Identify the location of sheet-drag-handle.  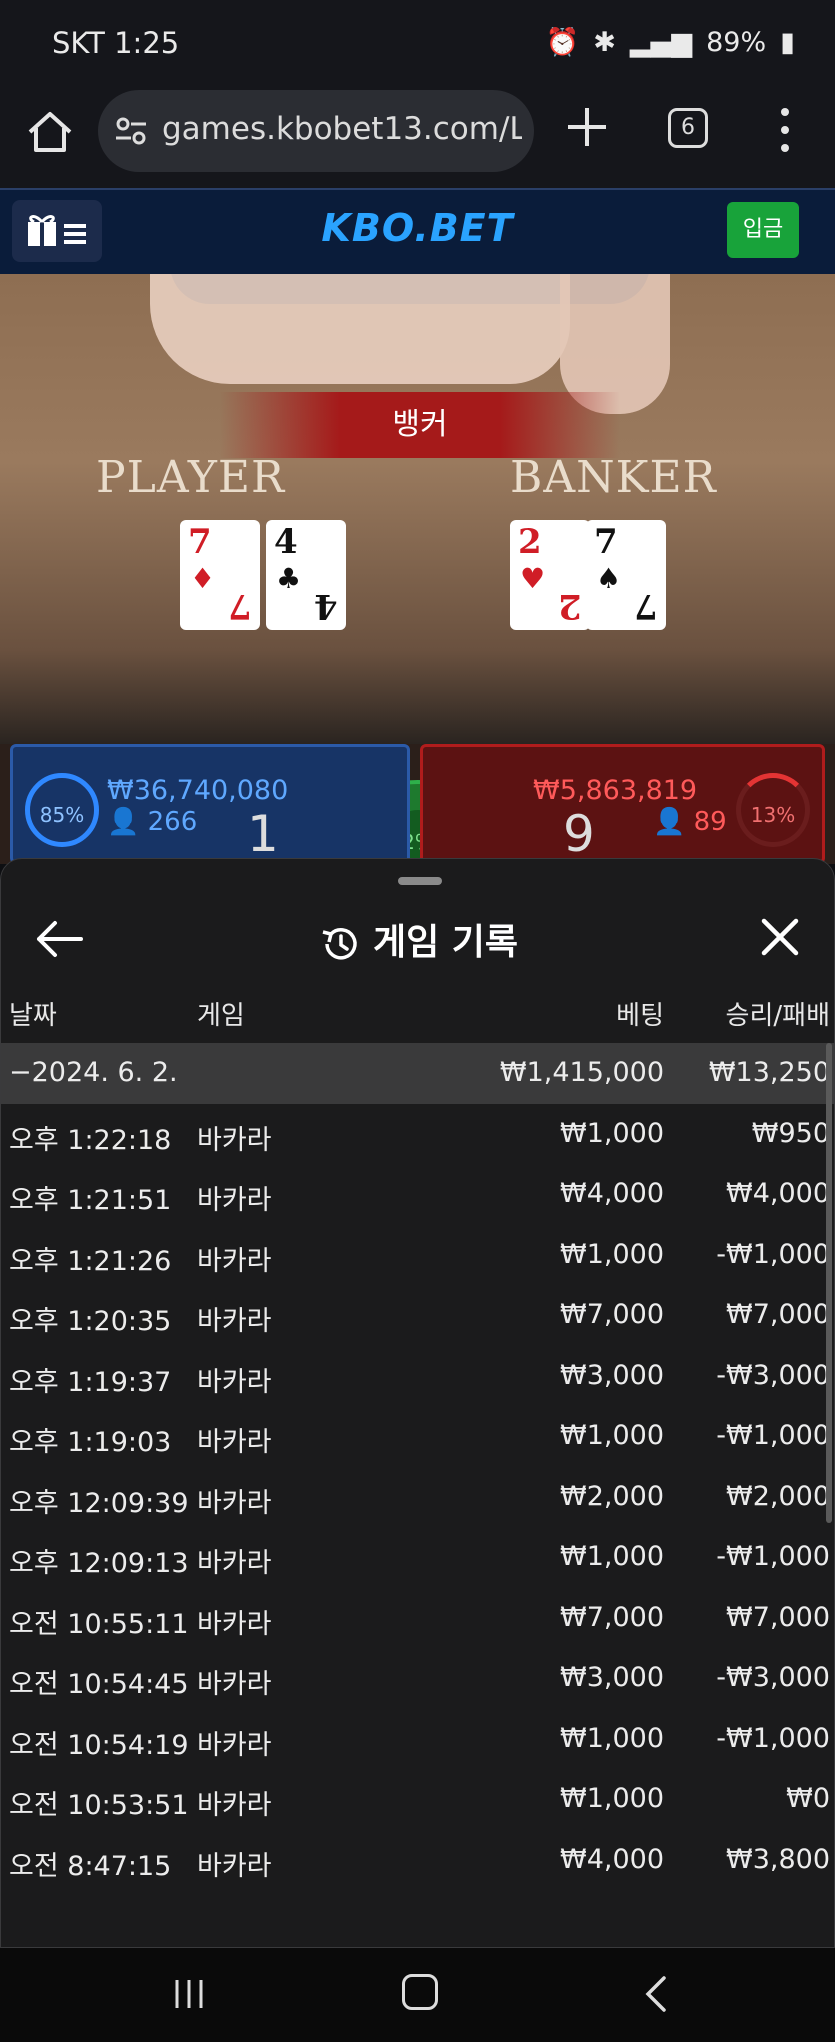
(420, 881).